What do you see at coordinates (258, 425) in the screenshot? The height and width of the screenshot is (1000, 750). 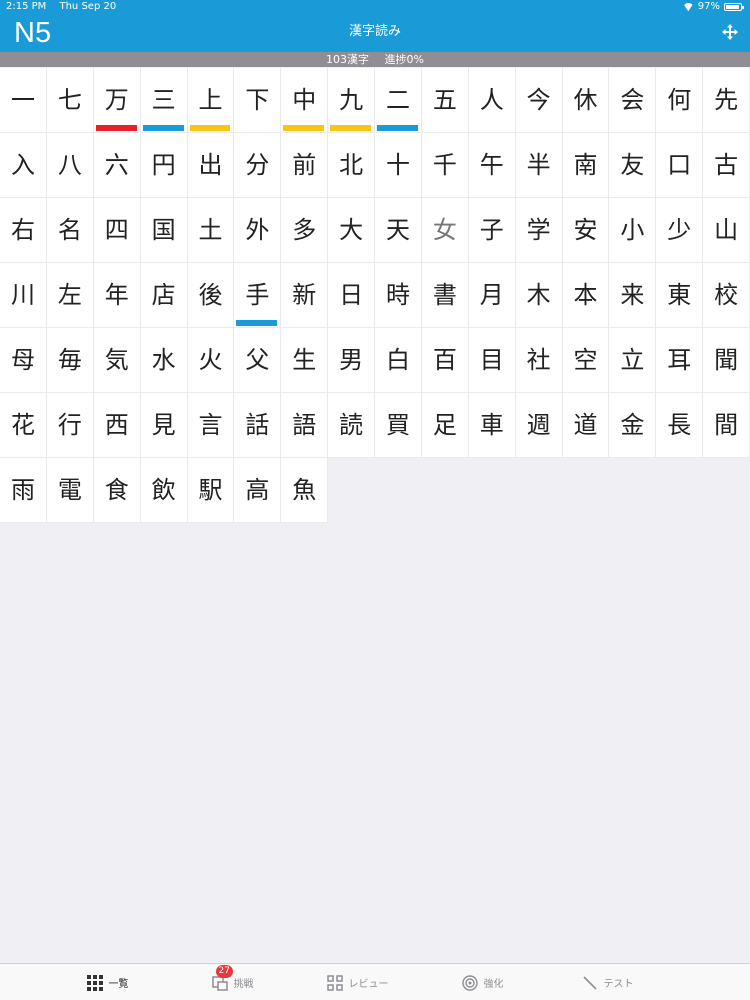 I see `kanji-cell: 話` at bounding box center [258, 425].